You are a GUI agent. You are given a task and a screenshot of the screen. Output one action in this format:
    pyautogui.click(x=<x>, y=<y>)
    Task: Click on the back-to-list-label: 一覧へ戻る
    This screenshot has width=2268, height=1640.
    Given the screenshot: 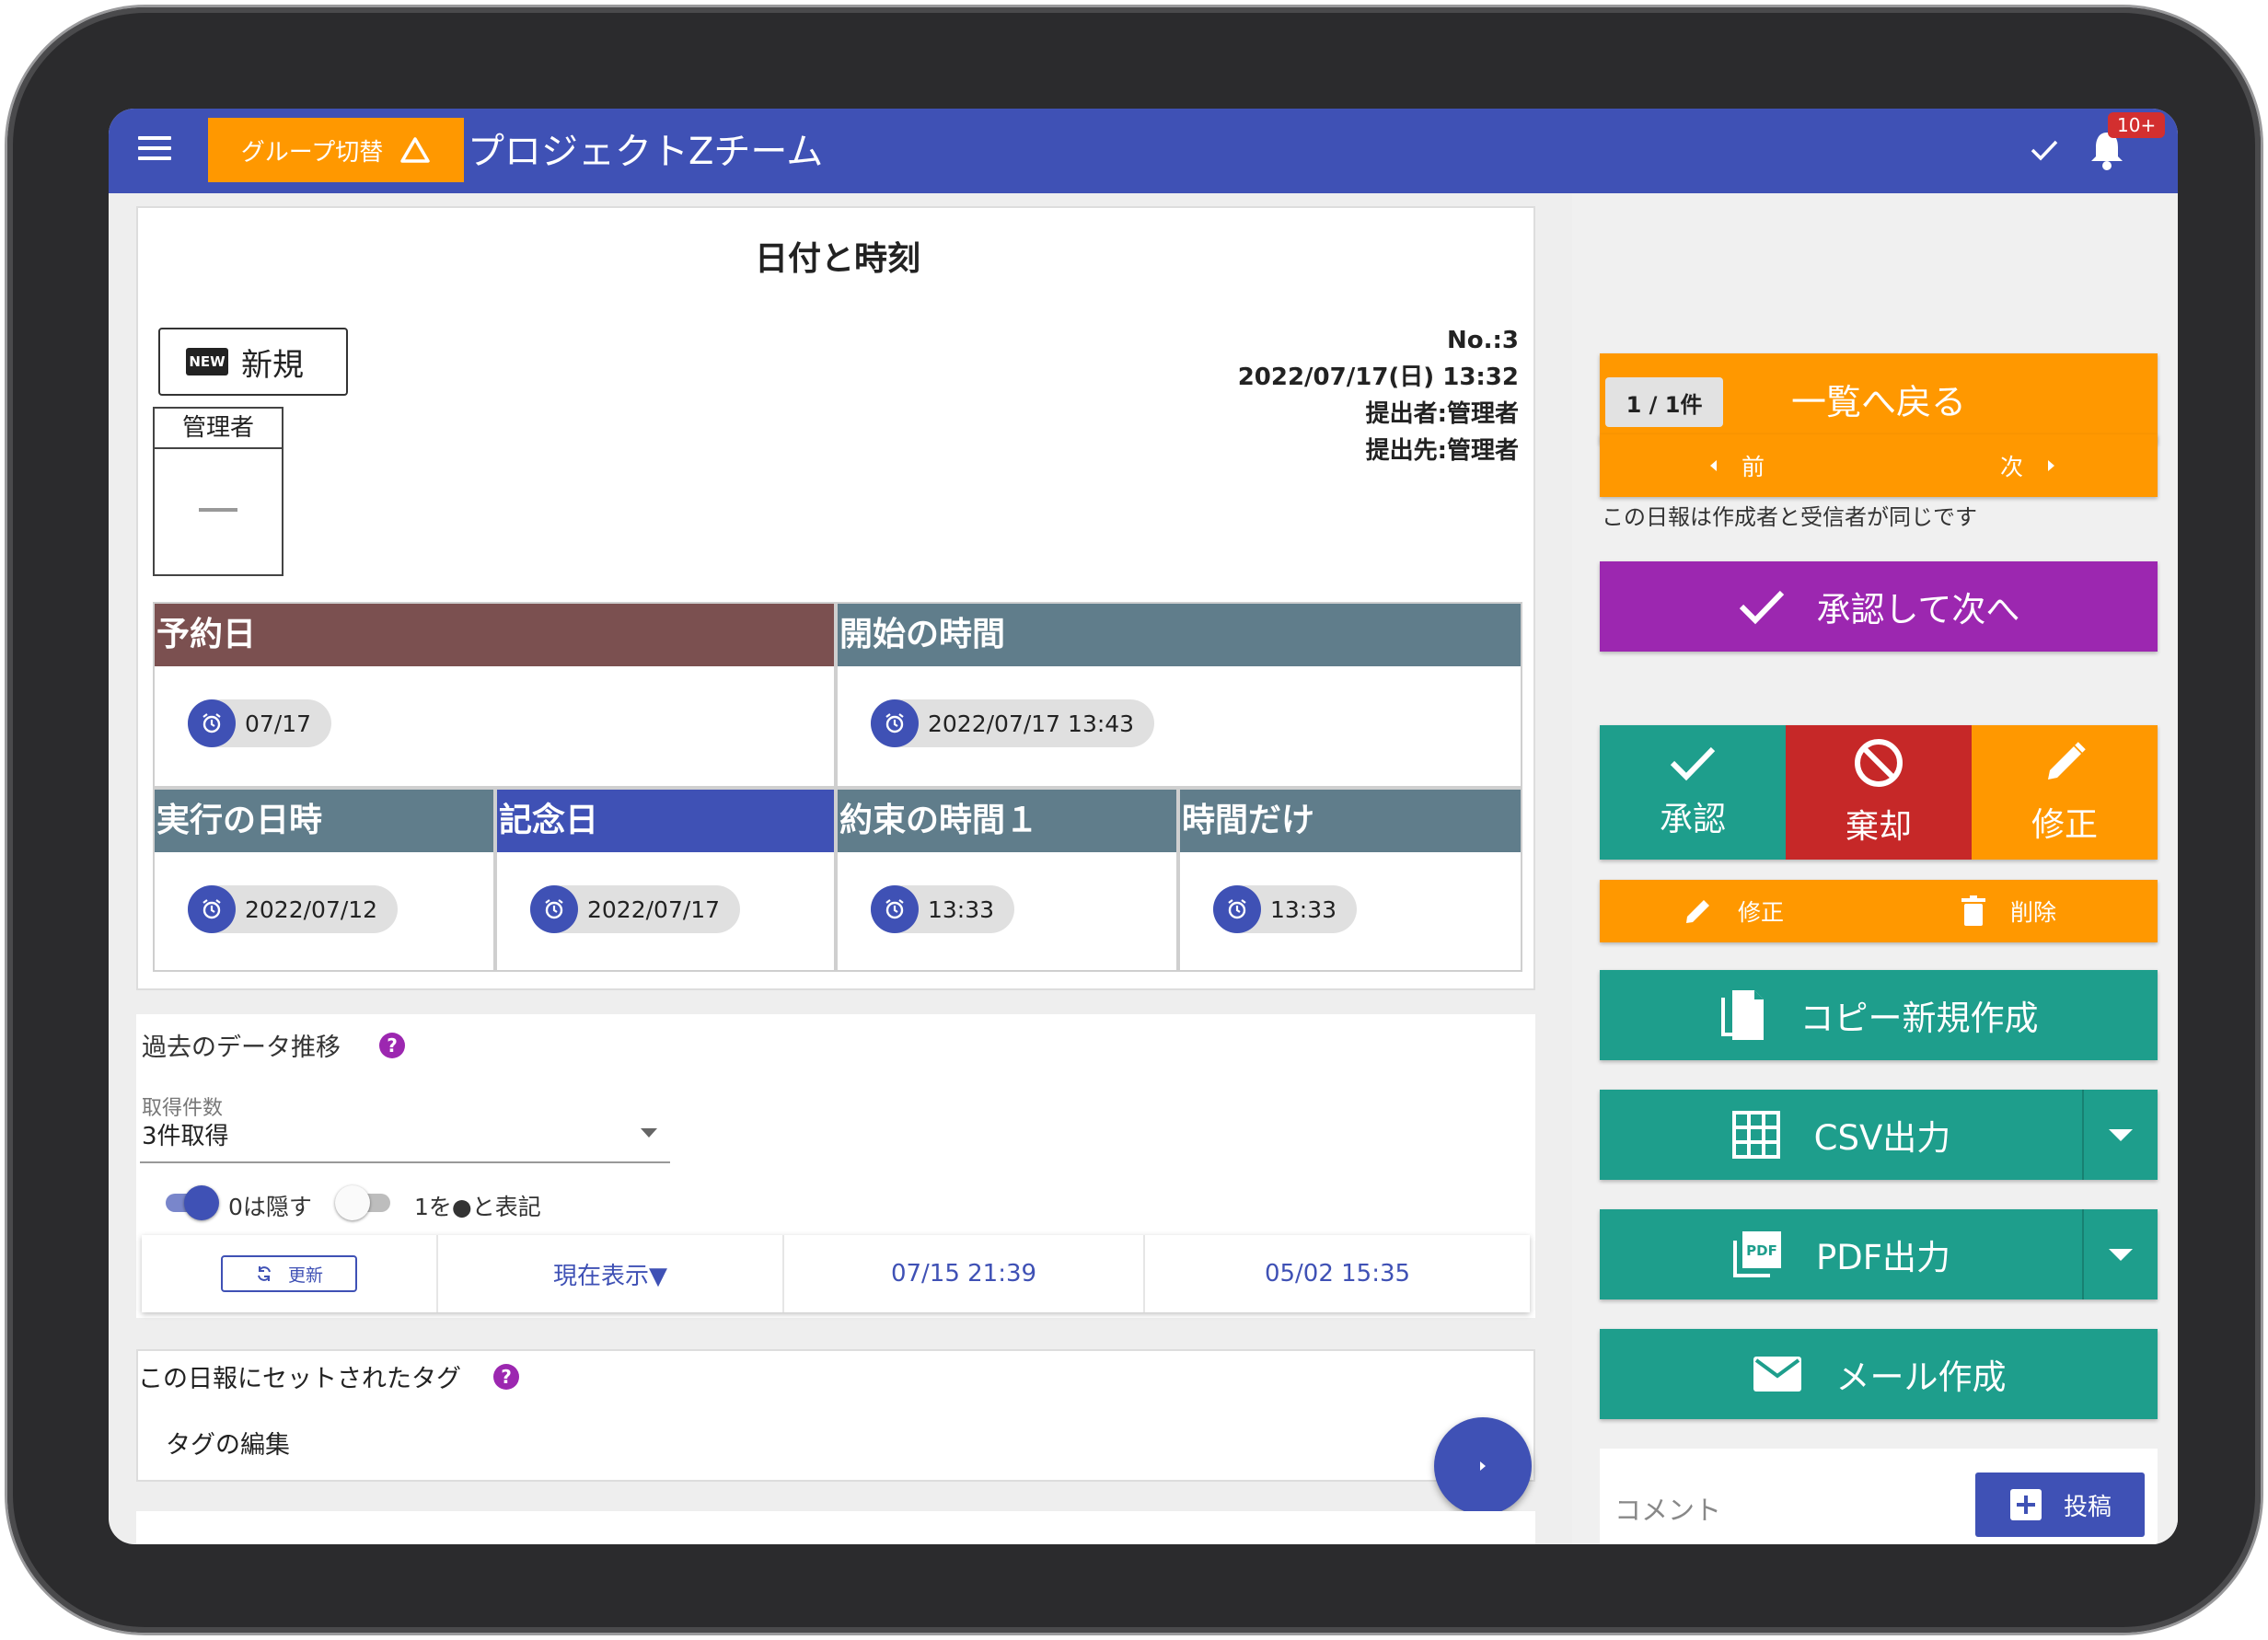 What is the action you would take?
    pyautogui.click(x=1878, y=402)
    